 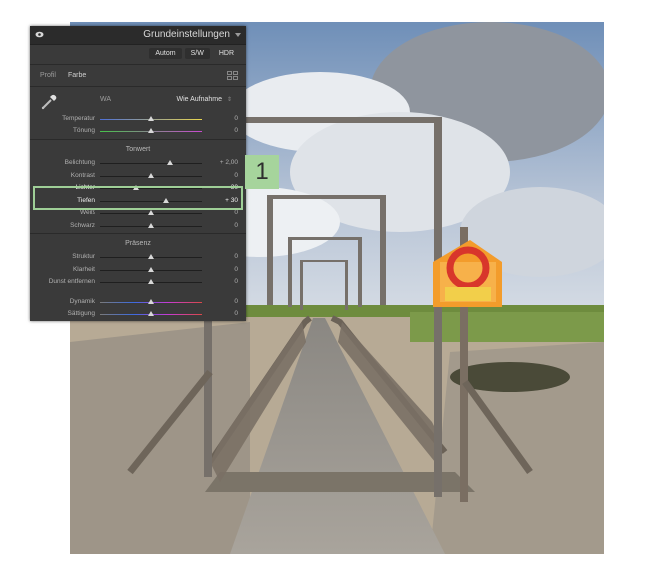 I want to click on white-balance-select: Wie Aufnahme, so click(x=199, y=99).